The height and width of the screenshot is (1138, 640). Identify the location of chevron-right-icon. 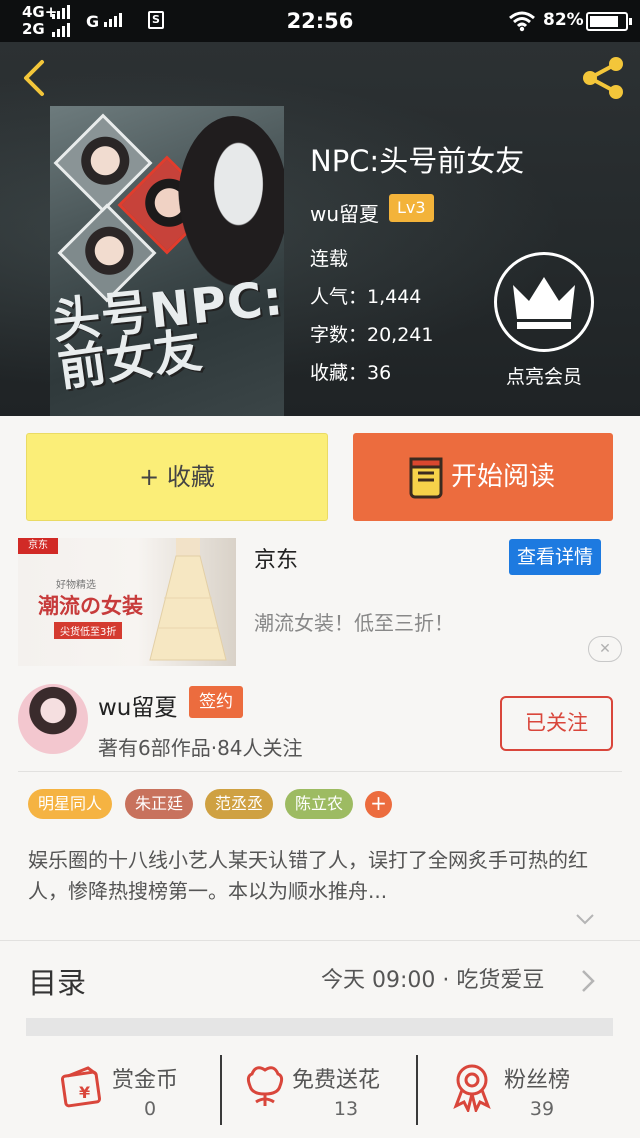
(588, 981).